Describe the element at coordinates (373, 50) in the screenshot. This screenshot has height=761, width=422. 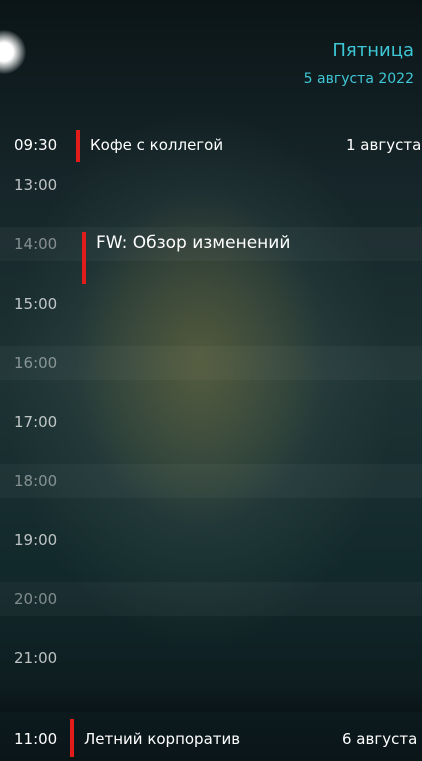
I see `weekday-title: Пятница` at that location.